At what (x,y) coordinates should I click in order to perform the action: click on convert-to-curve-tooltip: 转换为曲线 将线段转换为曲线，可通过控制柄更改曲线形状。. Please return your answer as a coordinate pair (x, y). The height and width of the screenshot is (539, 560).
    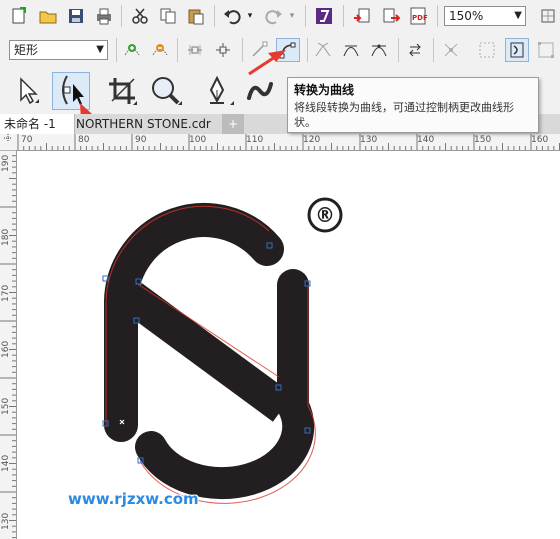
    Looking at the image, I should click on (413, 105).